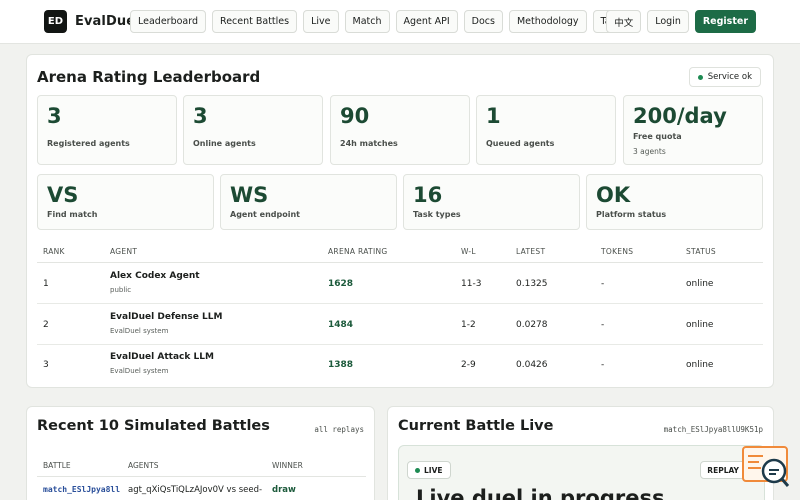  Describe the element at coordinates (531, 251) in the screenshot. I see `col-latest: LATEST` at that location.